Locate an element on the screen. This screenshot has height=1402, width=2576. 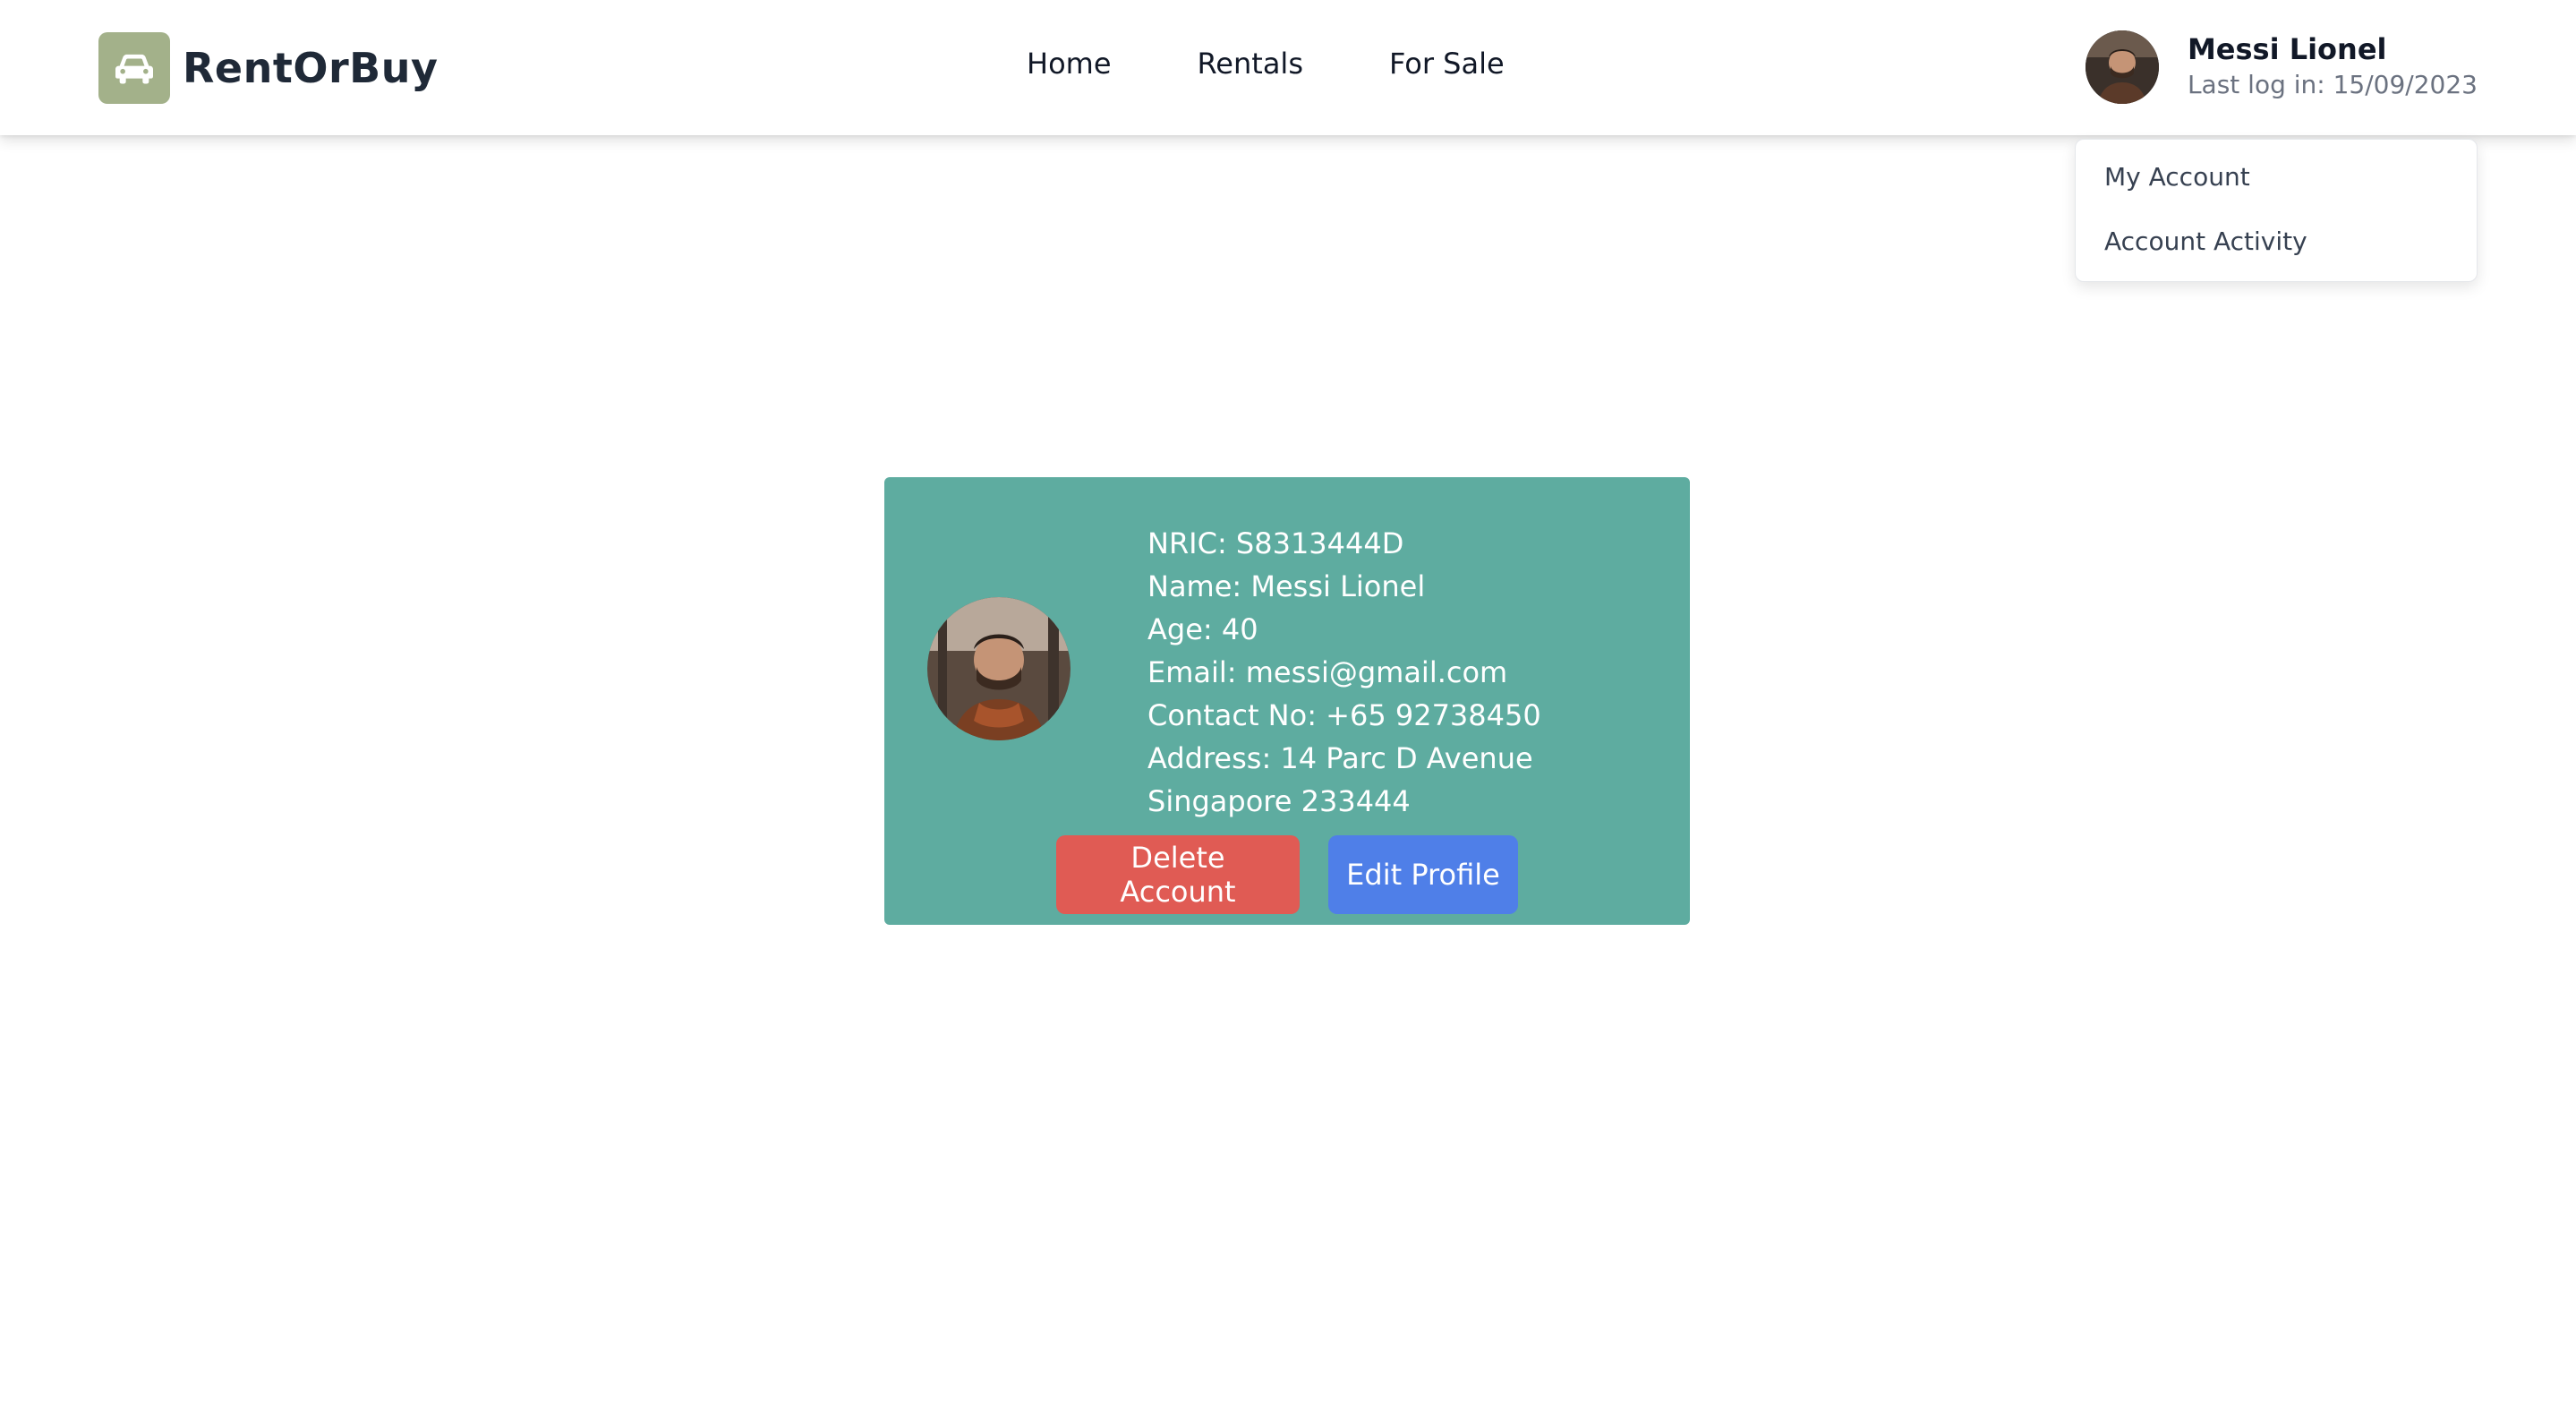
user-menu-trigger: Messi Lionel Last log in: 15/09/2023 is located at coordinates (2281, 67).